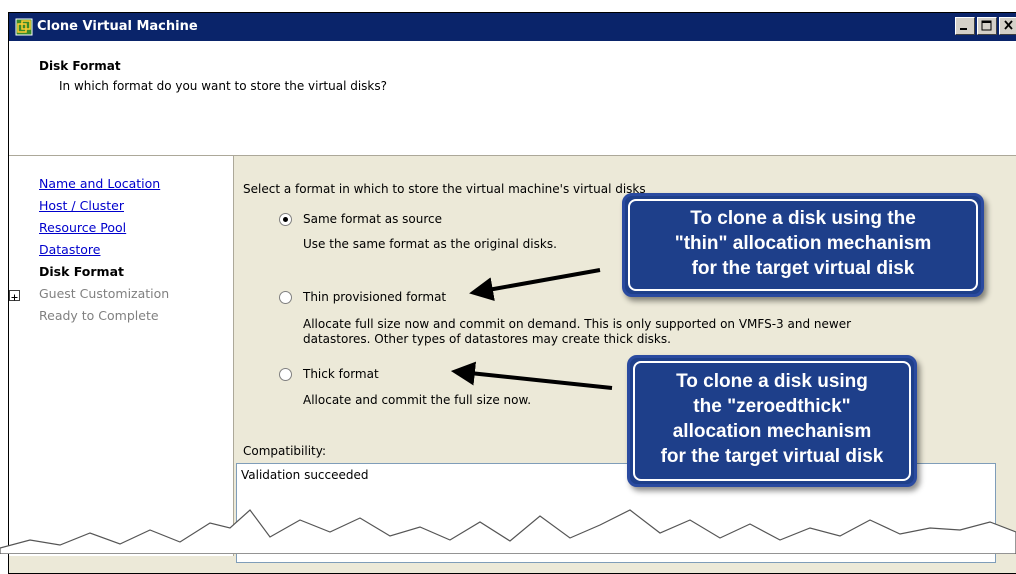 The height and width of the screenshot is (574, 1016). Describe the element at coordinates (512, 27) in the screenshot. I see `title-bar: Clone Virtual Machine` at that location.